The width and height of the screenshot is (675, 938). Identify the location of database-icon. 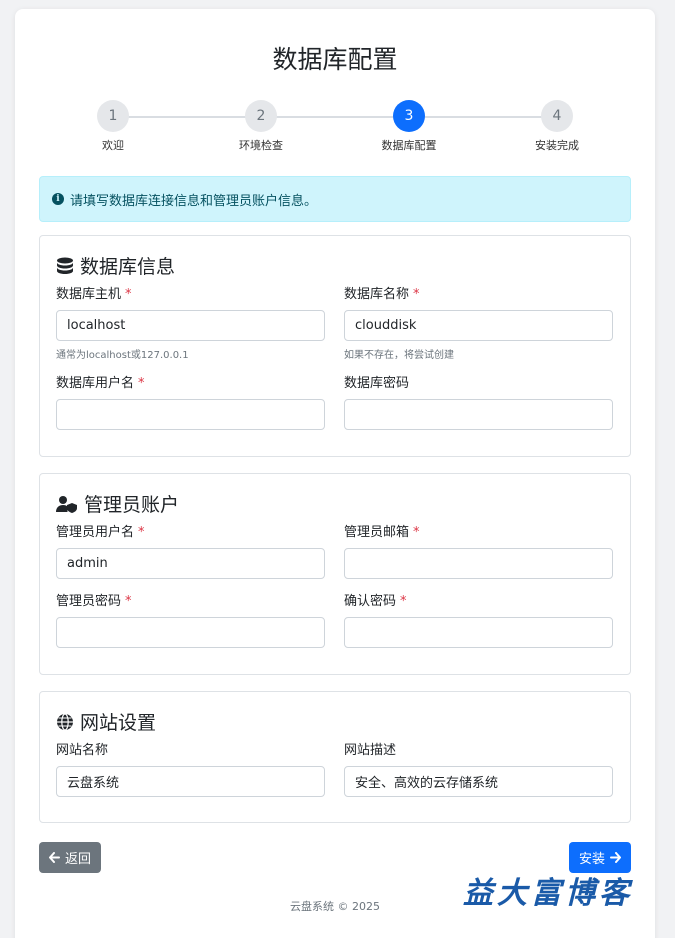
(65, 265).